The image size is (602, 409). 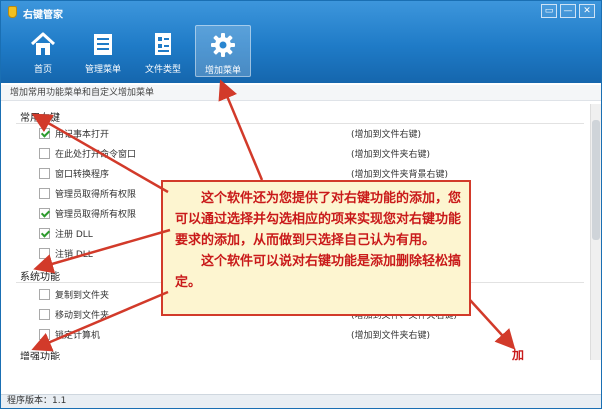 I want to click on minimize-button: —, so click(x=568, y=11).